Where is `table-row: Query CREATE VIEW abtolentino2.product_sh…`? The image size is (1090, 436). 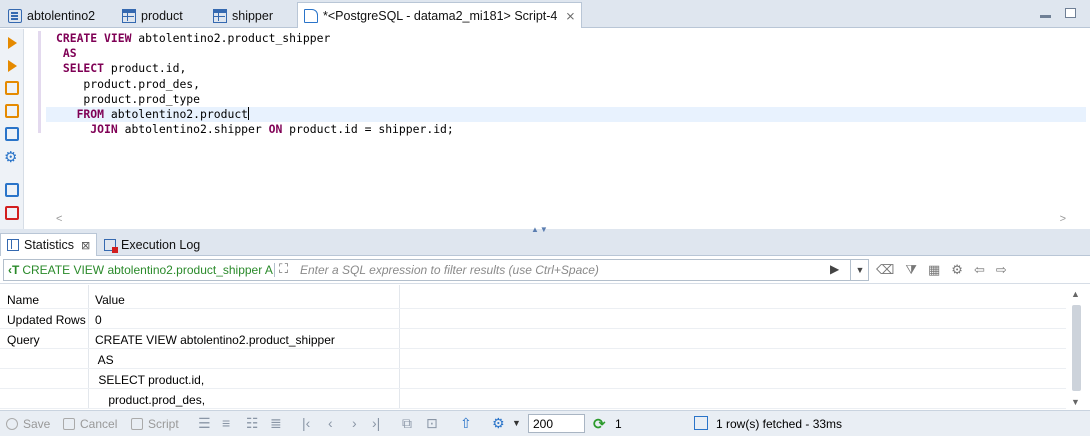
table-row: Query CREATE VIEW abtolentino2.product_sh… is located at coordinates (540, 339).